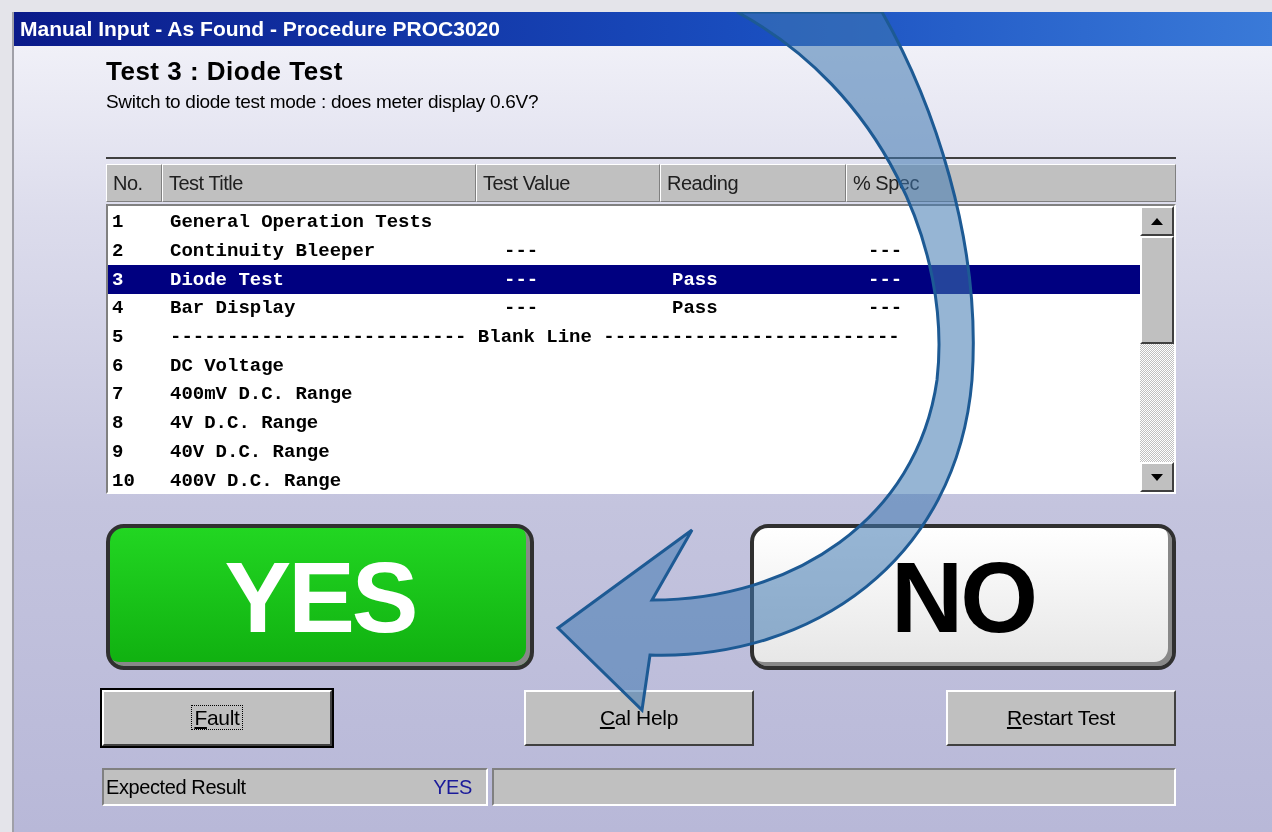 The width and height of the screenshot is (1272, 832). What do you see at coordinates (118, 365) in the screenshot?
I see `row-number: 6` at bounding box center [118, 365].